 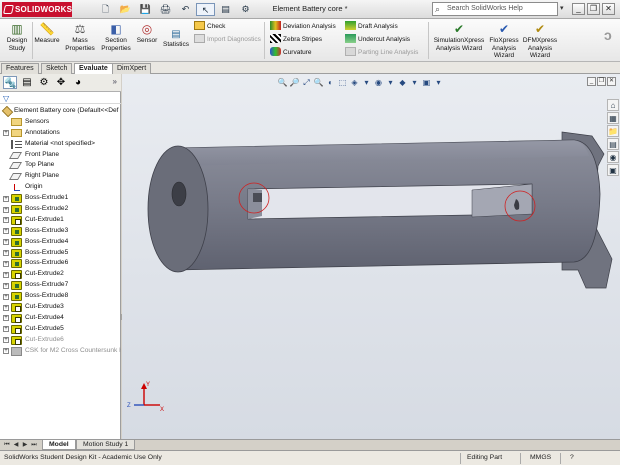 I want to click on prev-tab-icon: ◀, so click(x=16, y=445).